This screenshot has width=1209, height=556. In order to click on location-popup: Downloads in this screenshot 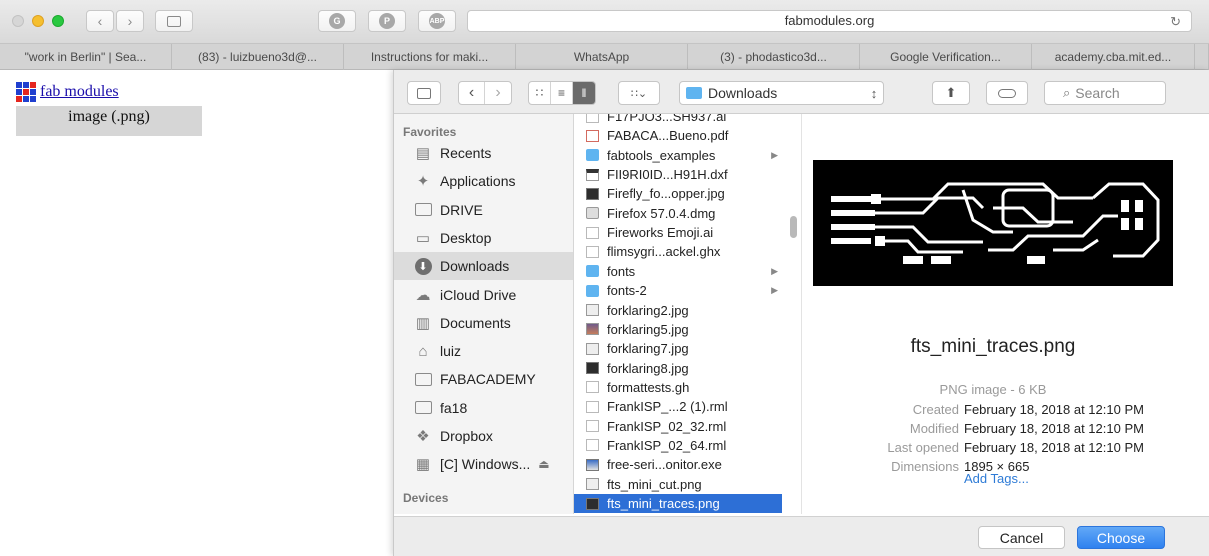, I will do `click(781, 93)`.